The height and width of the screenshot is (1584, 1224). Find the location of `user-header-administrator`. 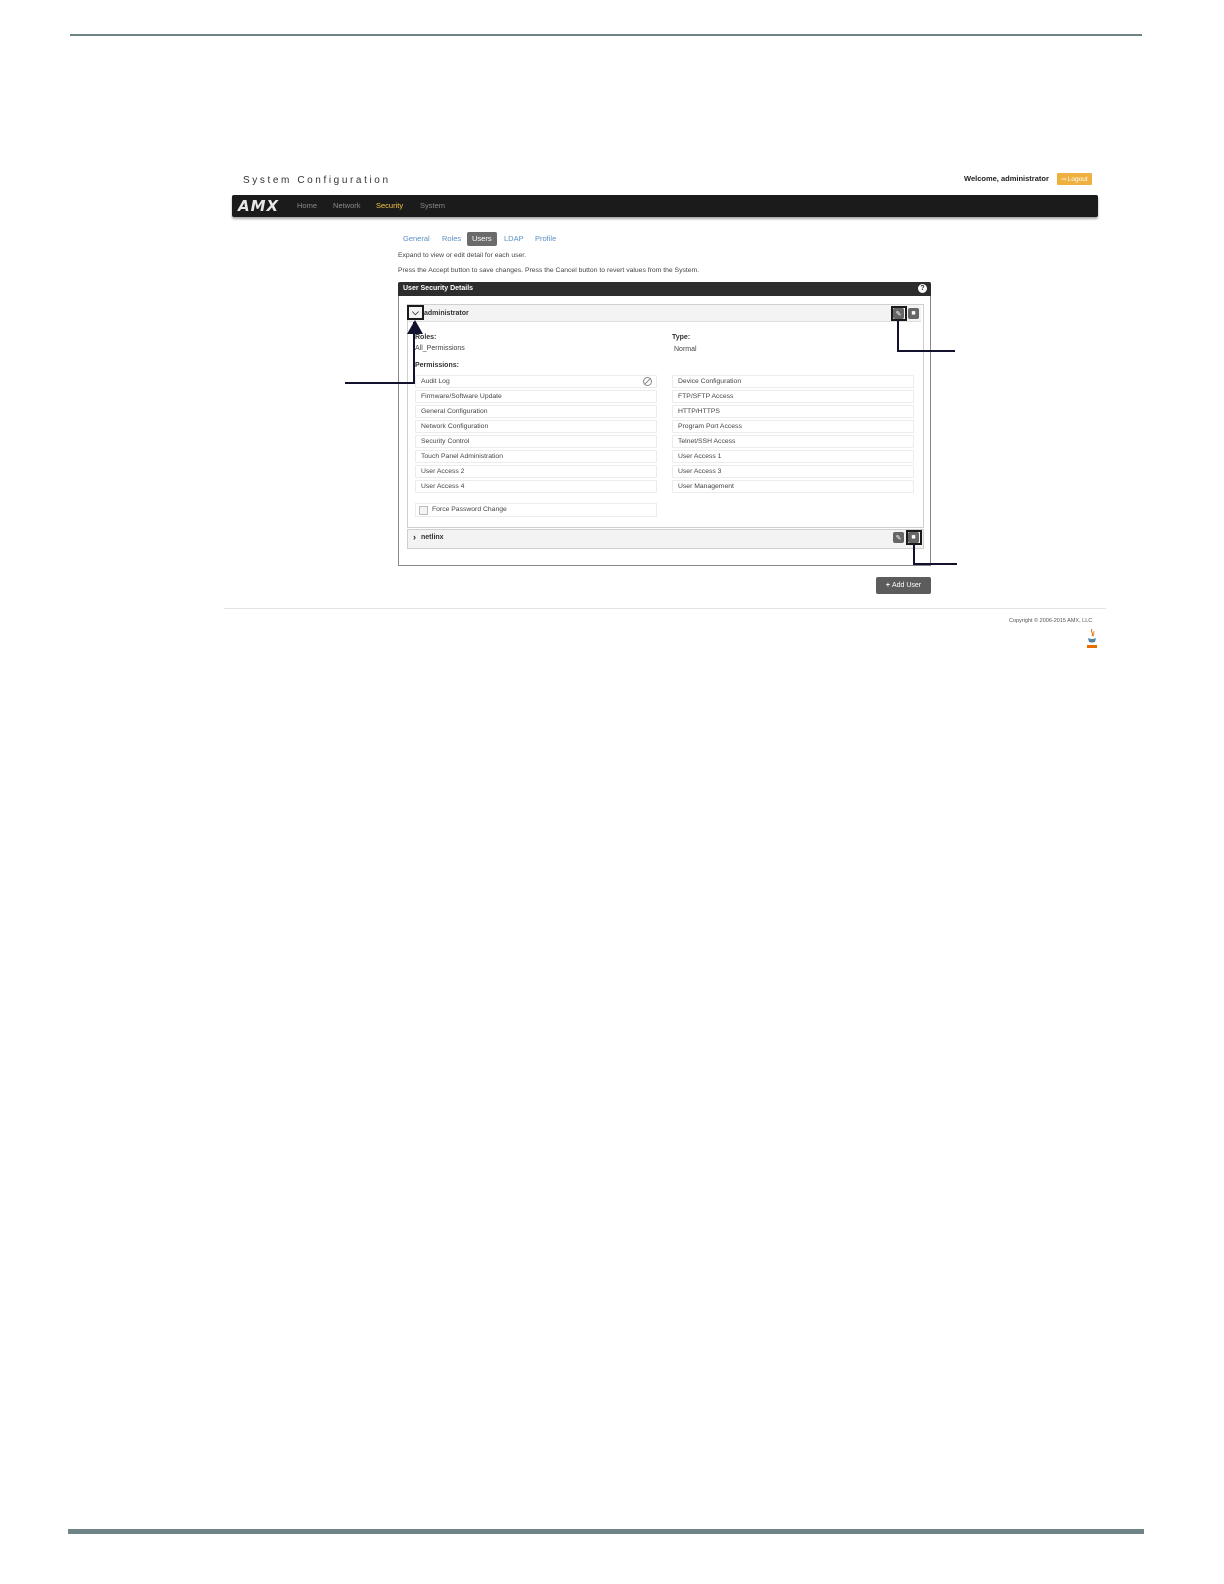

user-header-administrator is located at coordinates (664, 313).